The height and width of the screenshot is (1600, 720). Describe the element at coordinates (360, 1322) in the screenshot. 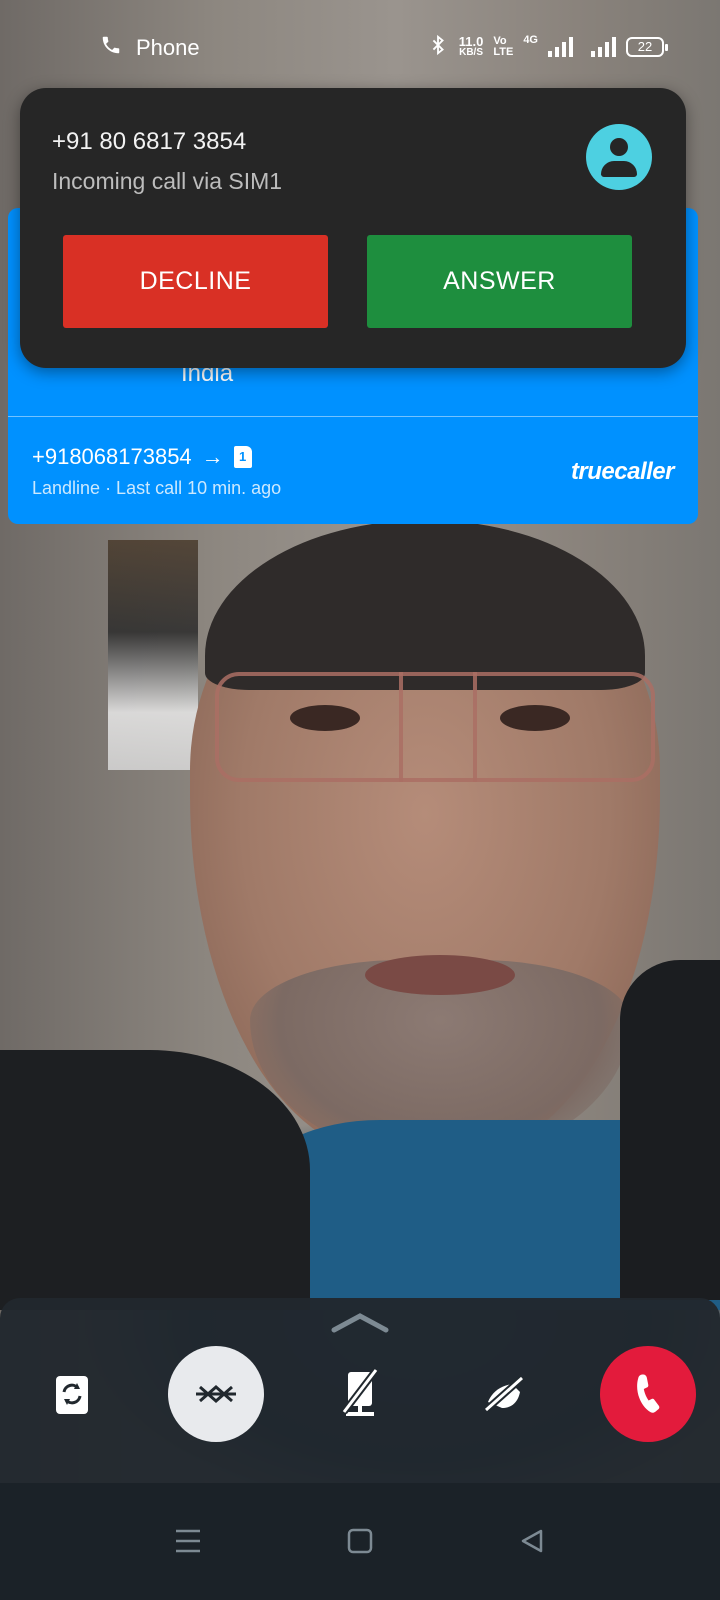

I see `chevron-up-icon` at that location.